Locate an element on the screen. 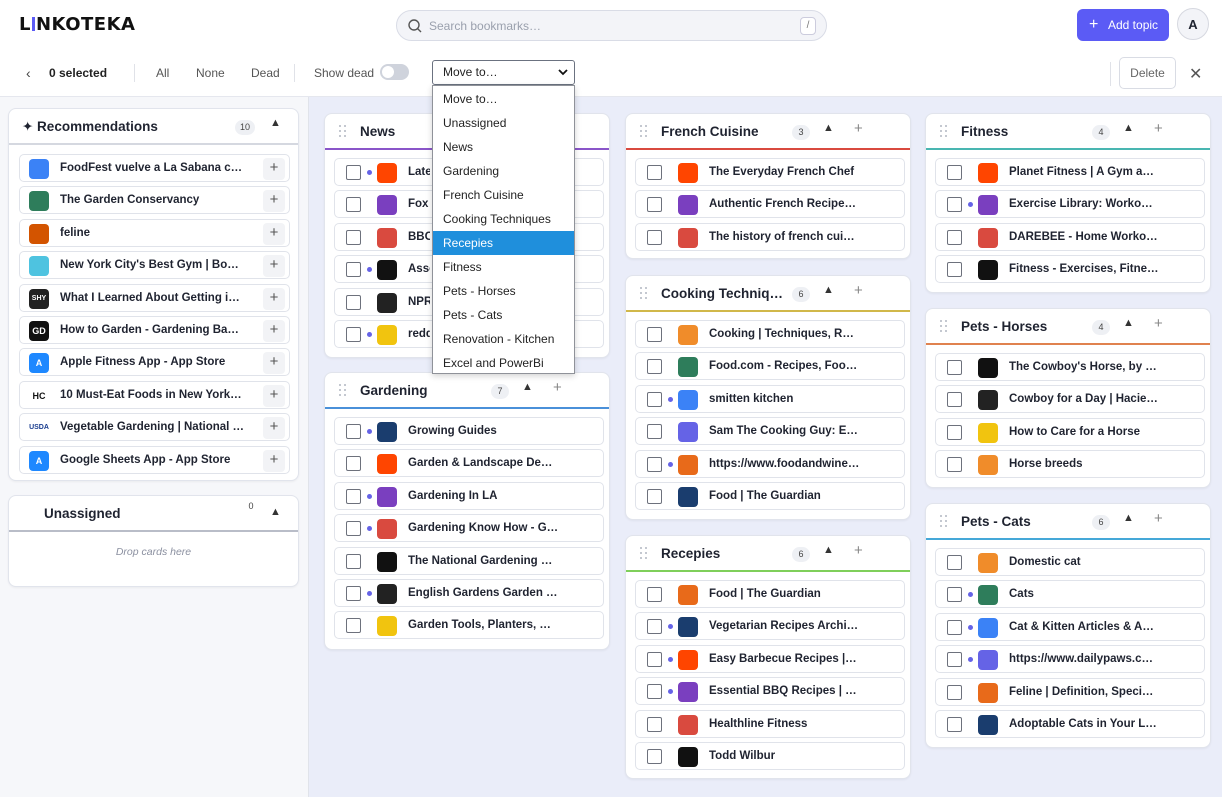 The height and width of the screenshot is (797, 1222). move-option: Fitness is located at coordinates (503, 267).